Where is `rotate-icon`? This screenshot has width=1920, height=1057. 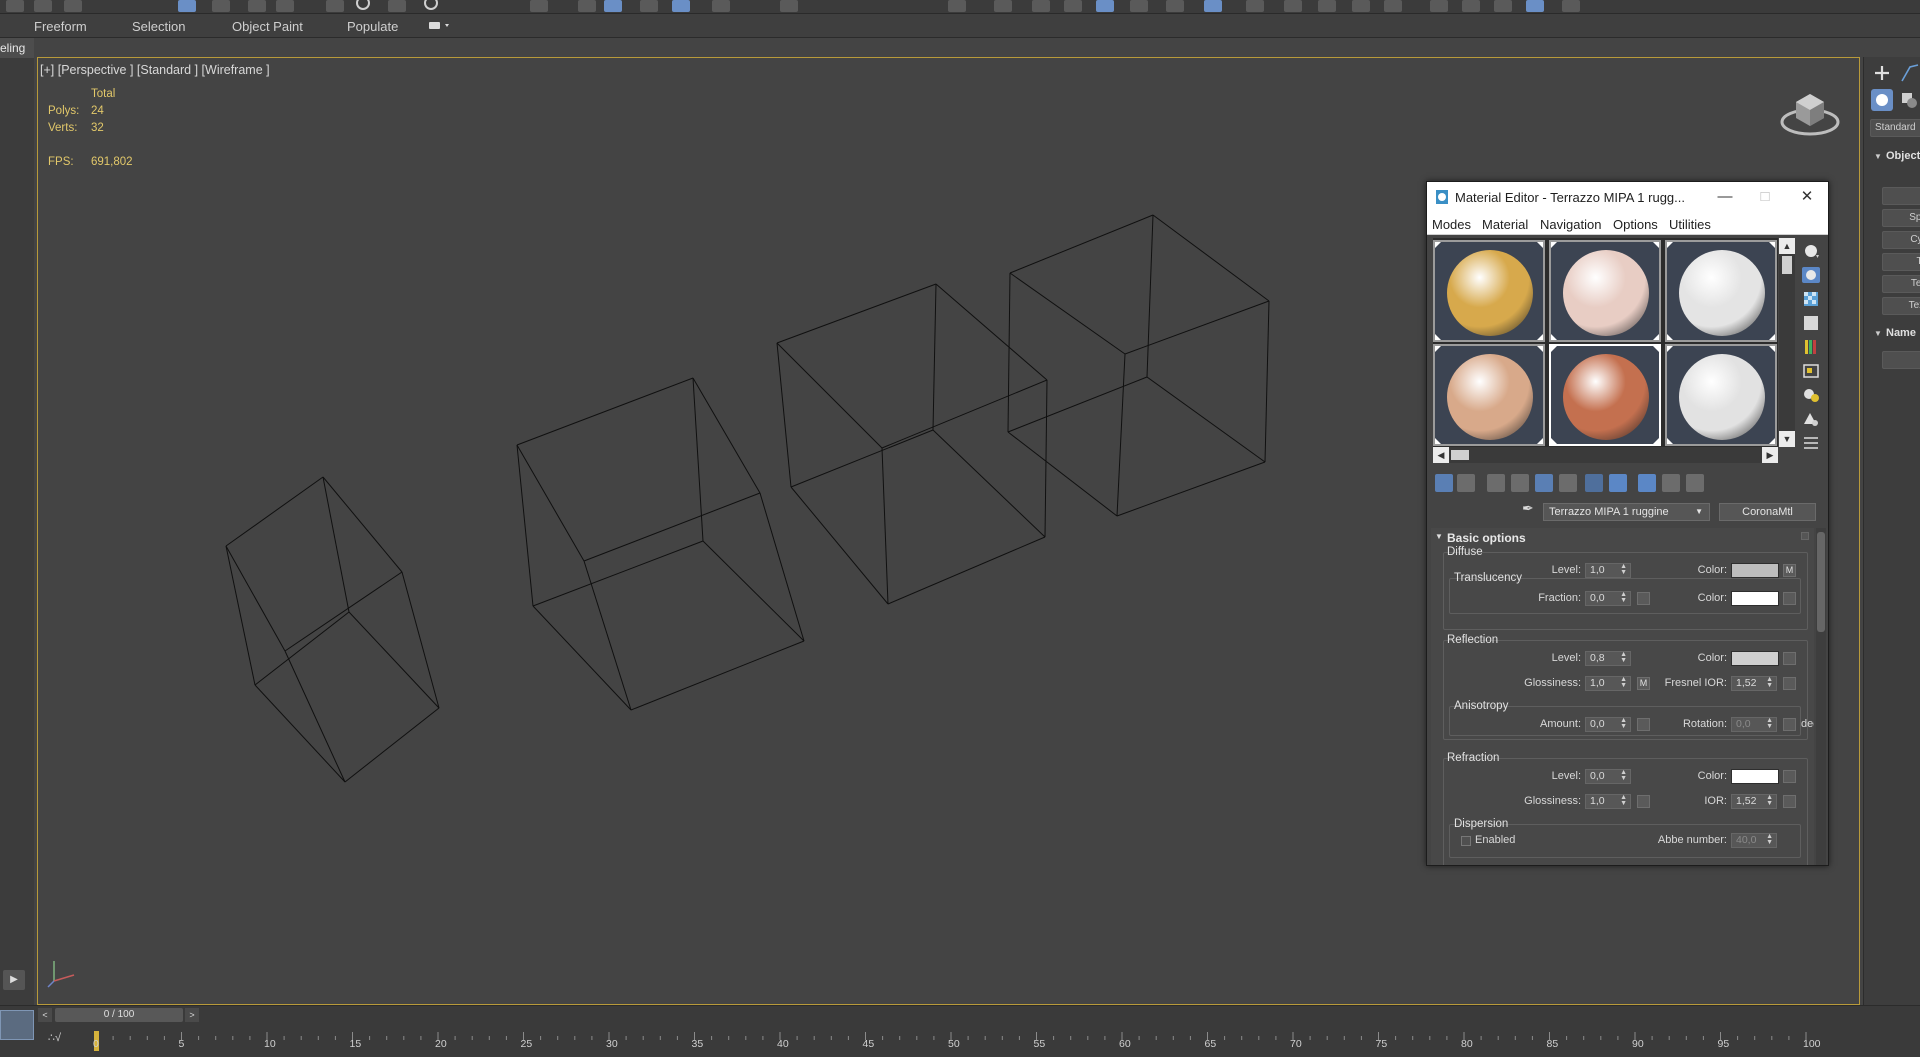 rotate-icon is located at coordinates (363, 5).